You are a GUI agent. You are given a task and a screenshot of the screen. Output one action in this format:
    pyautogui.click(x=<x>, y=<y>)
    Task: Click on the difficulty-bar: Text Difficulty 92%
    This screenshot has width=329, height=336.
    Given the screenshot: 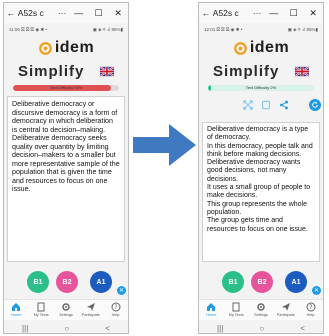 What is the action you would take?
    pyautogui.click(x=66, y=88)
    